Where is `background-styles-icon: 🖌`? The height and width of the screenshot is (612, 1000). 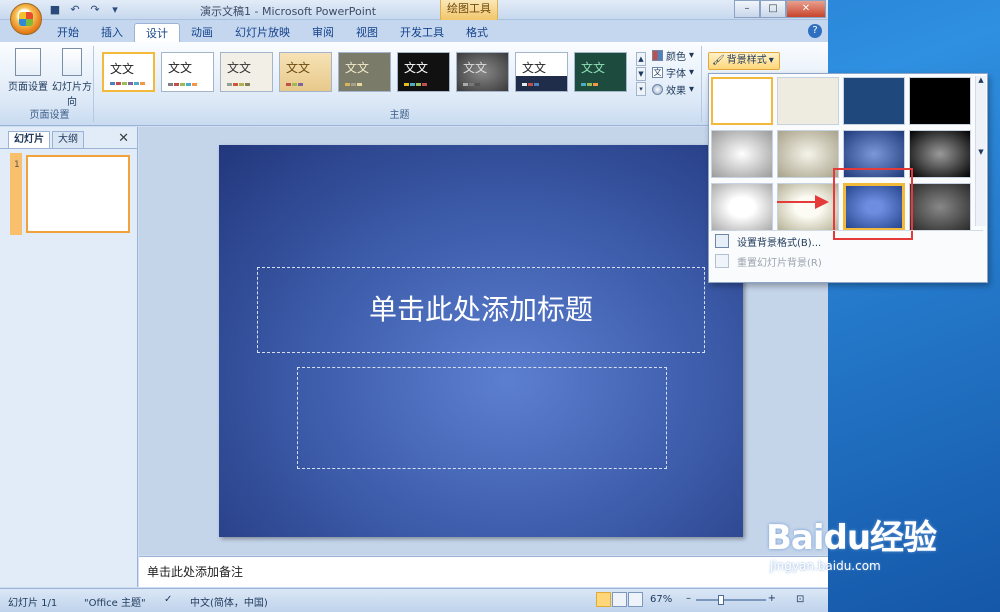
background-styles-icon: 🖌 is located at coordinates (718, 60).